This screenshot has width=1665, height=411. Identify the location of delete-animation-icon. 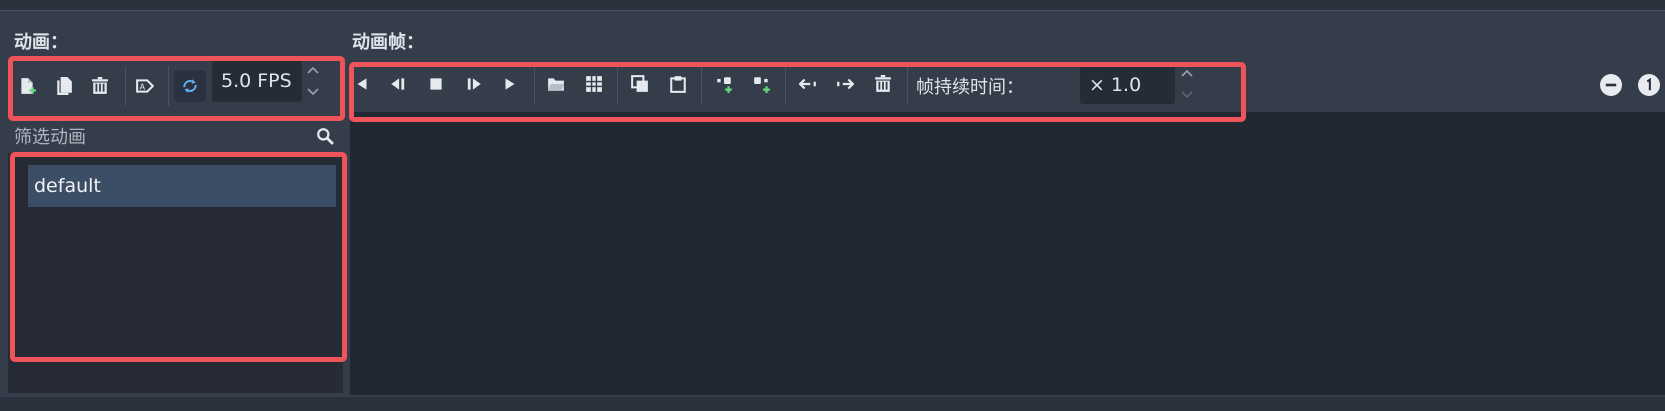
(100, 85).